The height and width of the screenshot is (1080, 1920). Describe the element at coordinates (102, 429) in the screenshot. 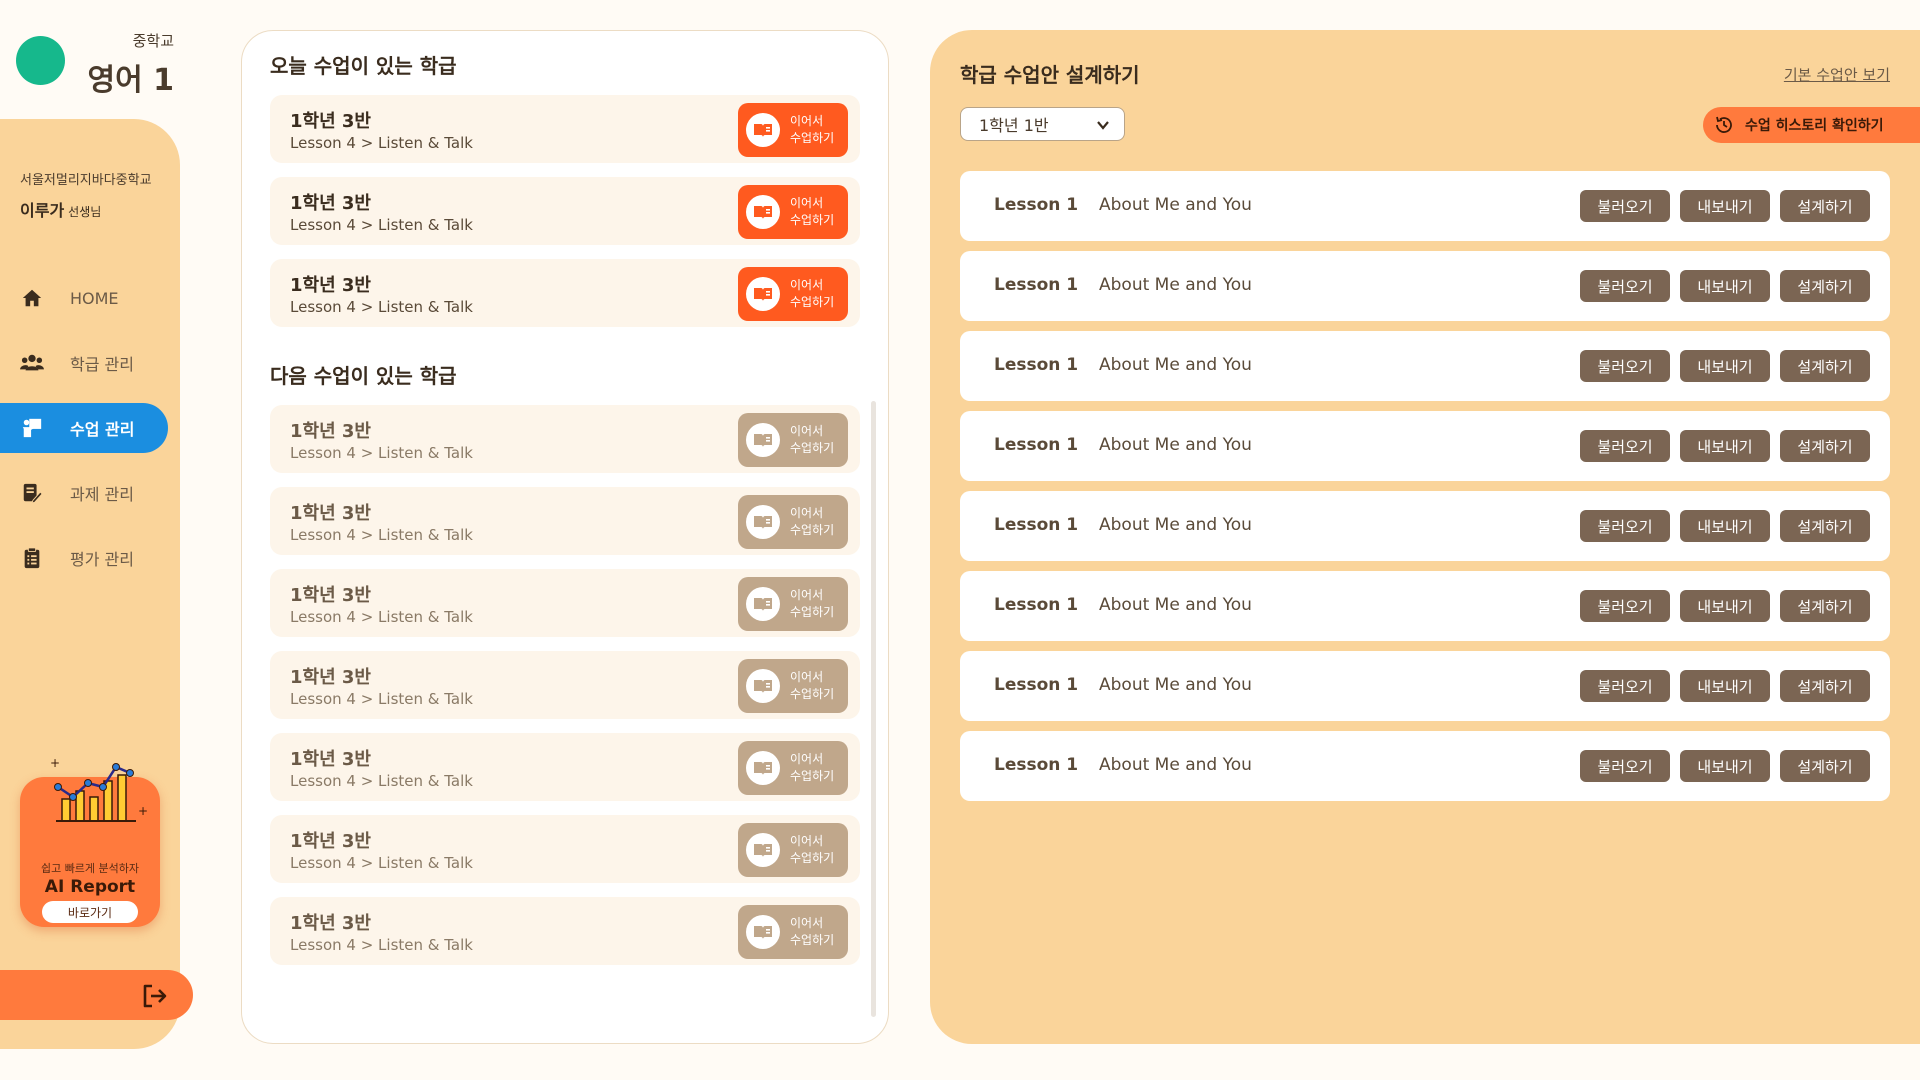

I see `sidebar-item-label: 수업 관리` at that location.